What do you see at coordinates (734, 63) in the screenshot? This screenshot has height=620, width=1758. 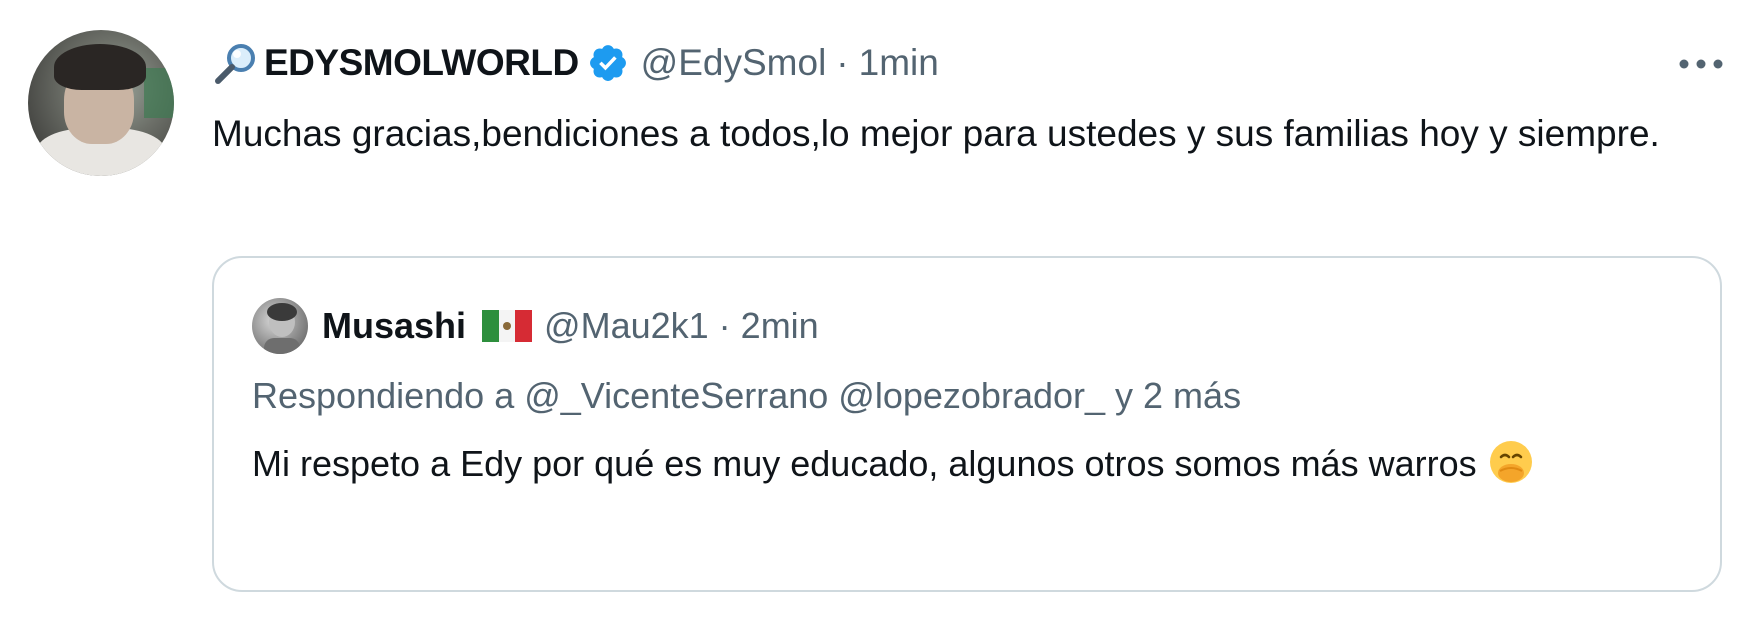 I see `user-handle: @EdySmol` at bounding box center [734, 63].